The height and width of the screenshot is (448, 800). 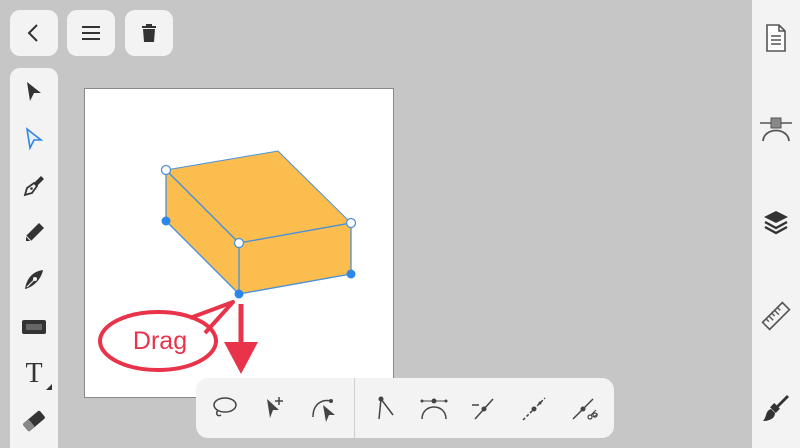 I want to click on ruler-panel-button, so click(x=776, y=316).